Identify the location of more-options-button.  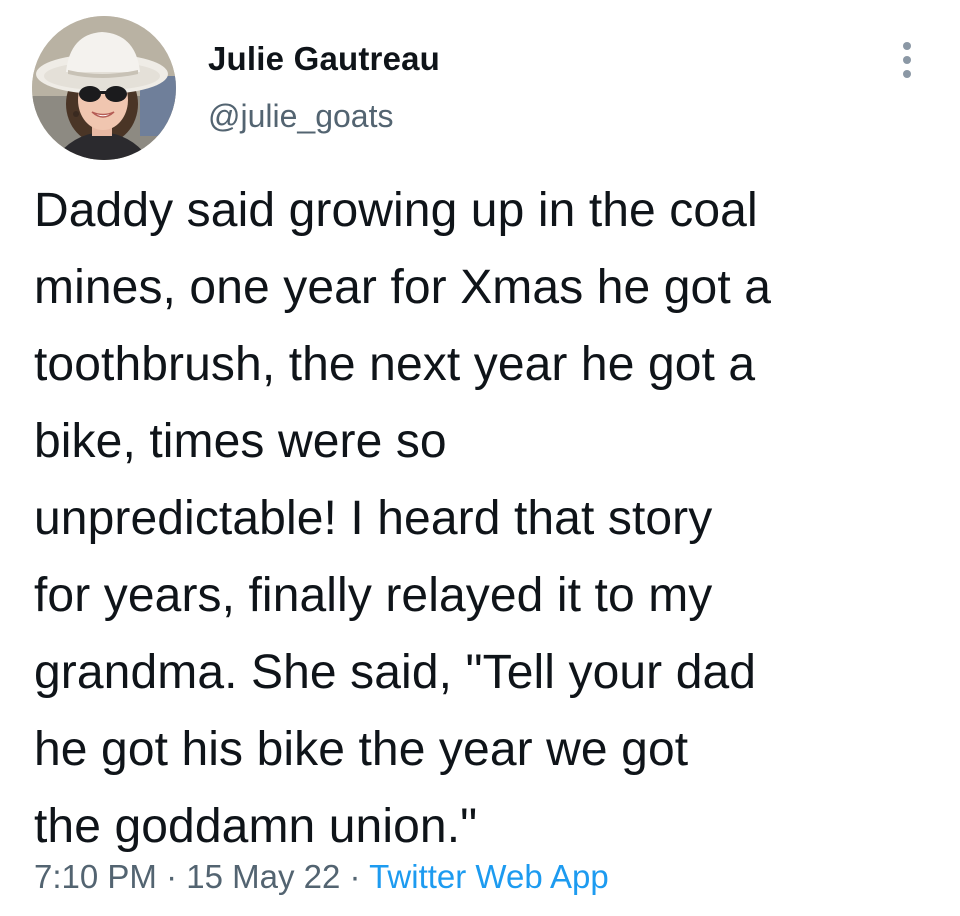
(908, 60).